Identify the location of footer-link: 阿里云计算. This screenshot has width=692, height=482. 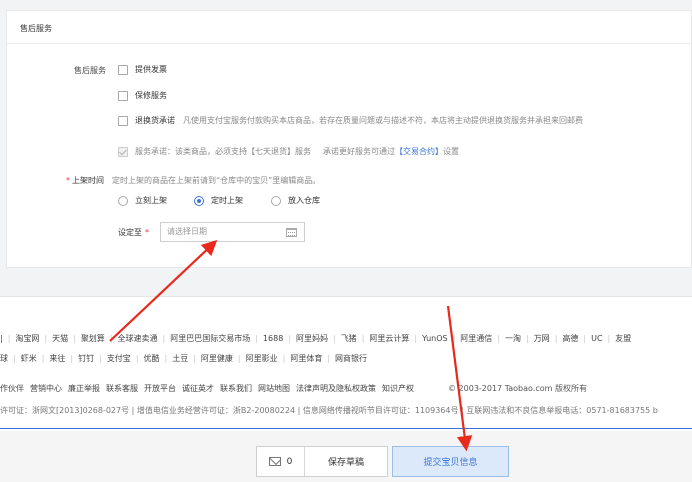
(389, 338).